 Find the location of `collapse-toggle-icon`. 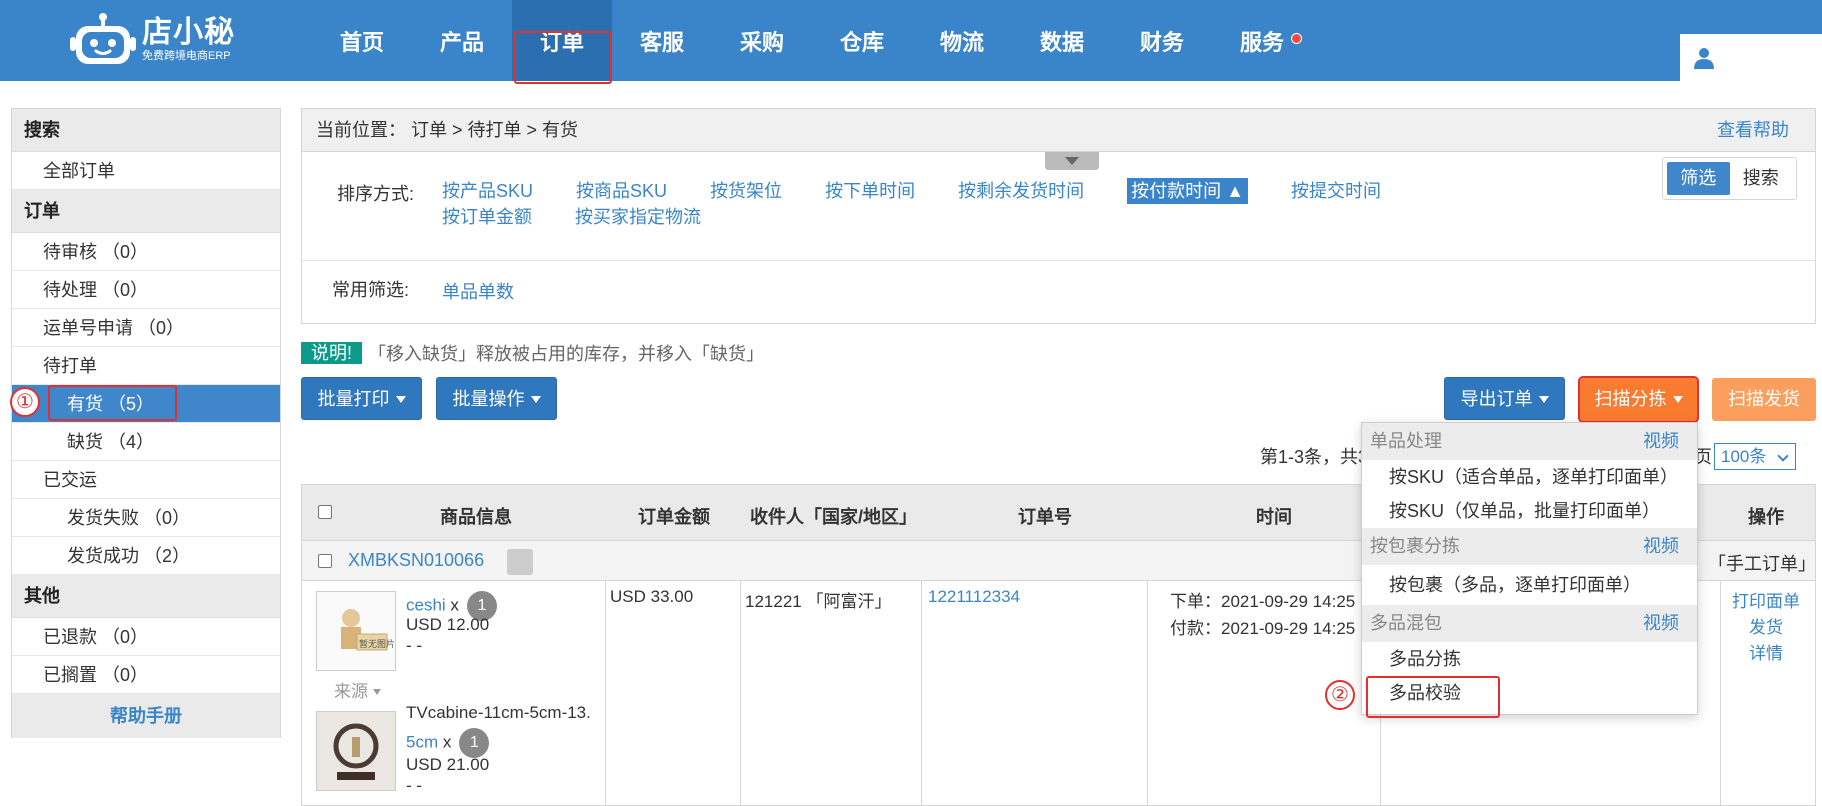

collapse-toggle-icon is located at coordinates (1072, 161).